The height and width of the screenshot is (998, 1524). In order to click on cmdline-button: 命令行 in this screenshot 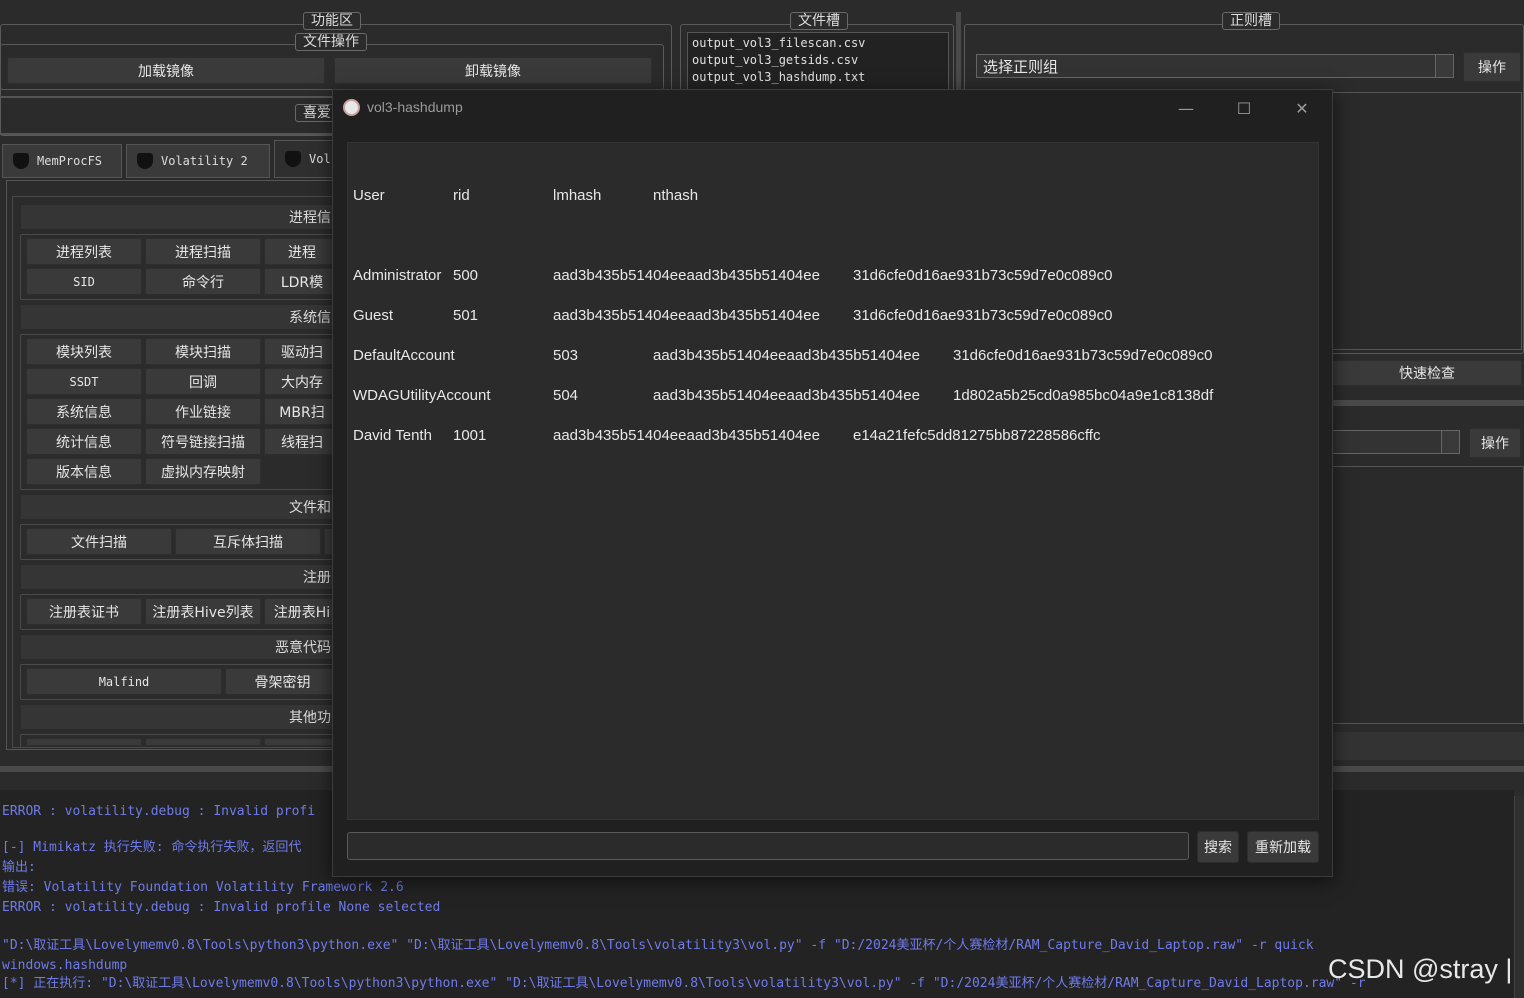, I will do `click(203, 281)`.